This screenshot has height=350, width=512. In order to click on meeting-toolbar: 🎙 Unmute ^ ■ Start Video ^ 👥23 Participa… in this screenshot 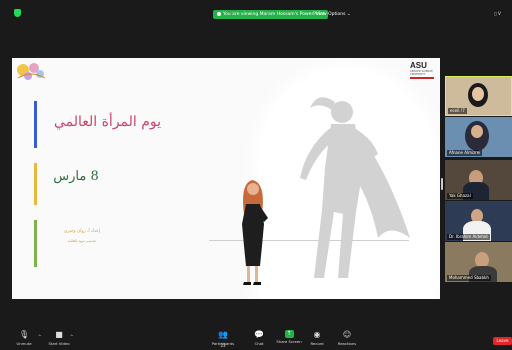, I will do `click(256, 339)`.